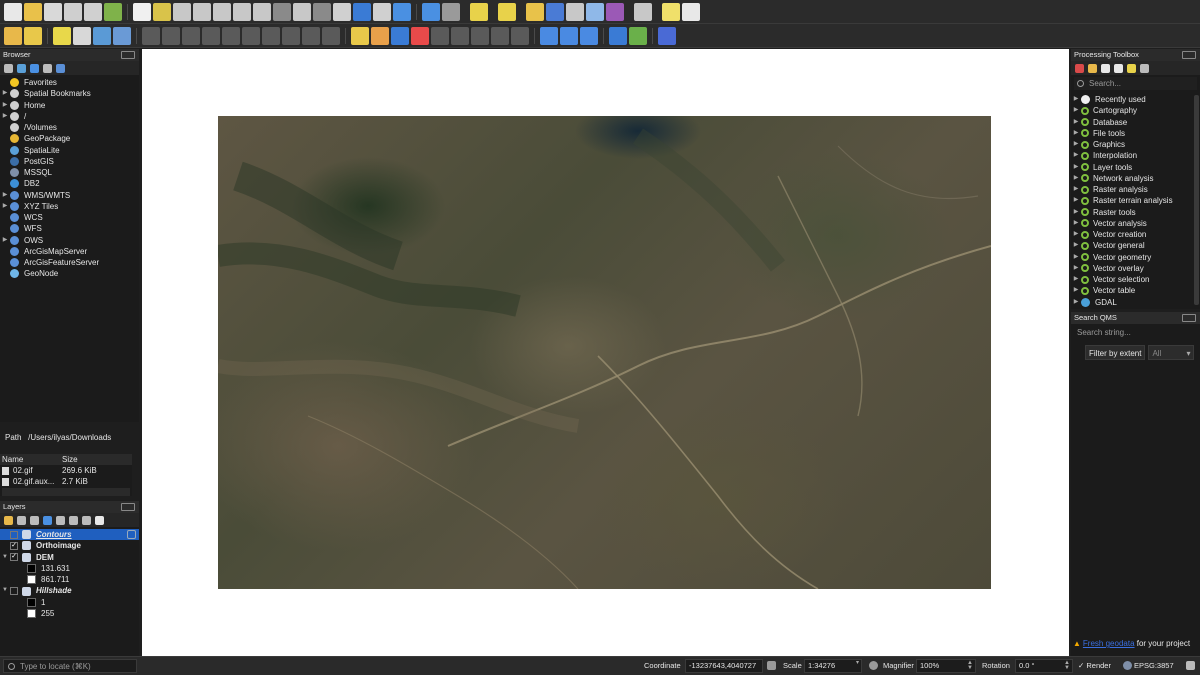 This screenshot has width=1200, height=675. What do you see at coordinates (13, 11) in the screenshot?
I see `new-project-icon` at bounding box center [13, 11].